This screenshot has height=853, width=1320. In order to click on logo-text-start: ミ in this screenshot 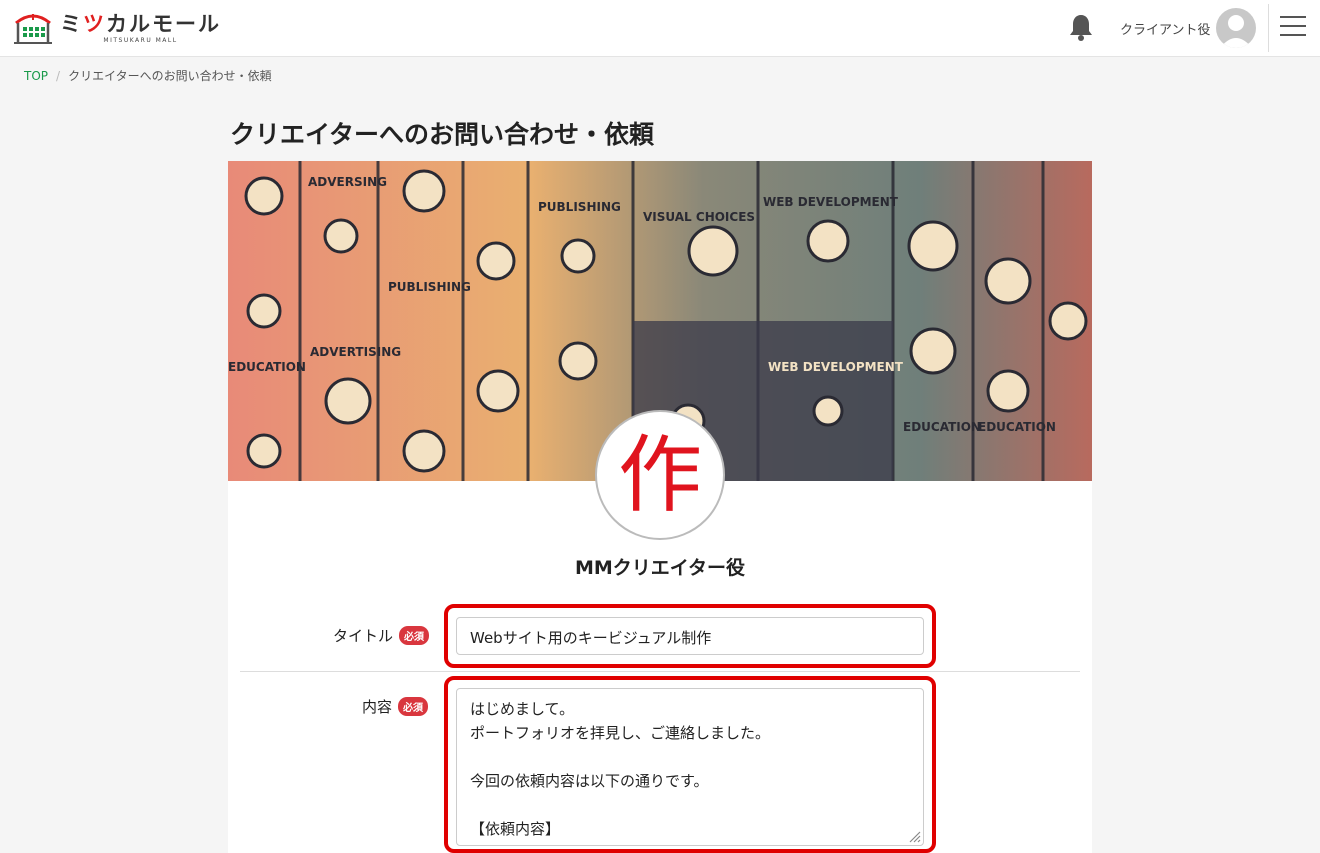, I will do `click(71, 24)`.